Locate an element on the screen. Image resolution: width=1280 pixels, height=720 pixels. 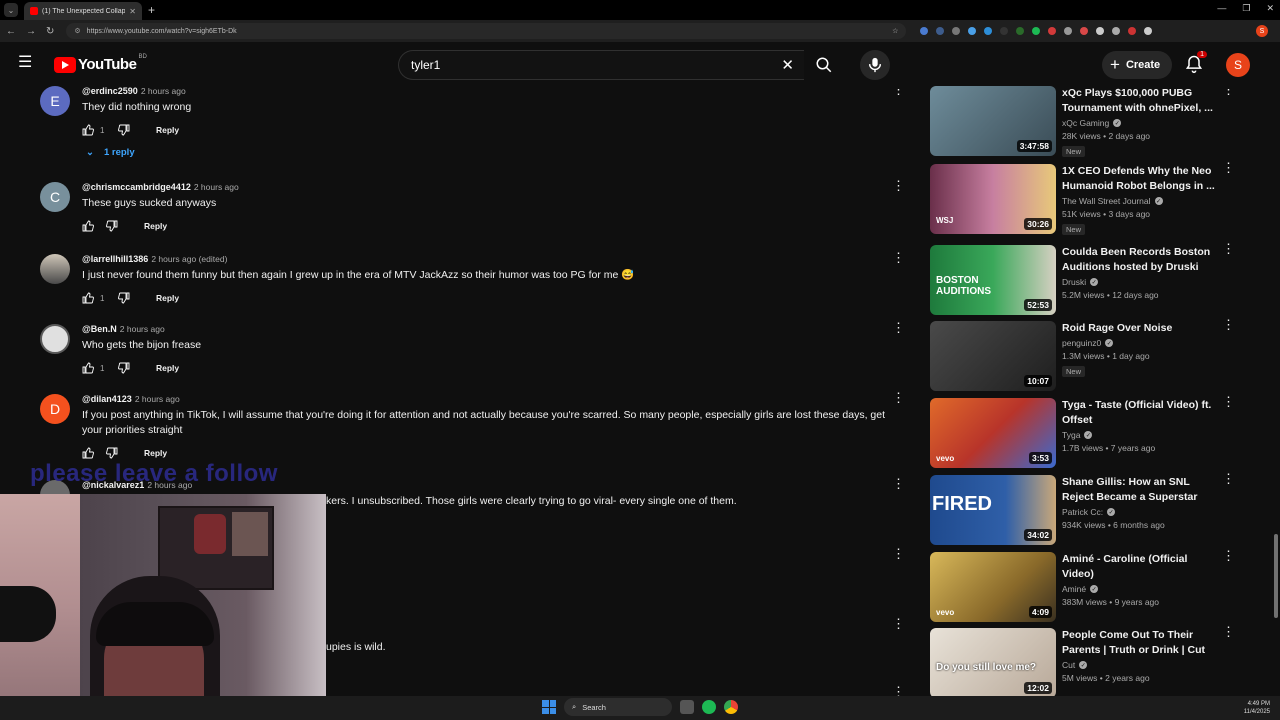
close-tab-icon: ✕ is located at coordinates (132, 11).